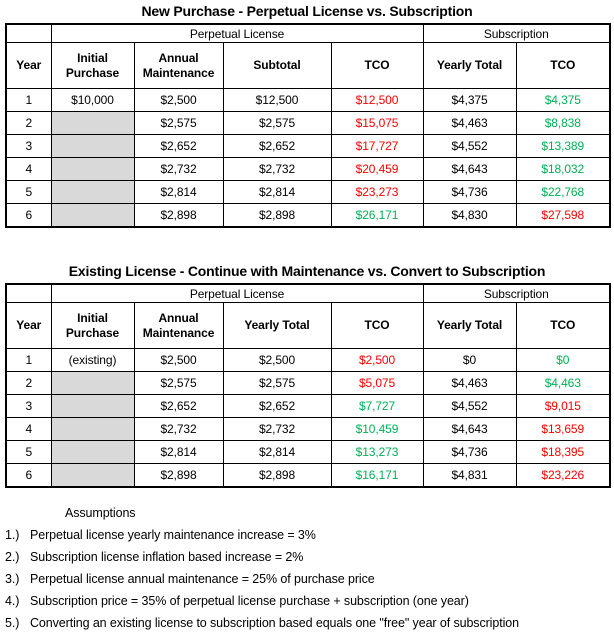 The height and width of the screenshot is (634, 614). Describe the element at coordinates (377, 146) in the screenshot. I see `cell-perpetual-tco: $17,727` at that location.